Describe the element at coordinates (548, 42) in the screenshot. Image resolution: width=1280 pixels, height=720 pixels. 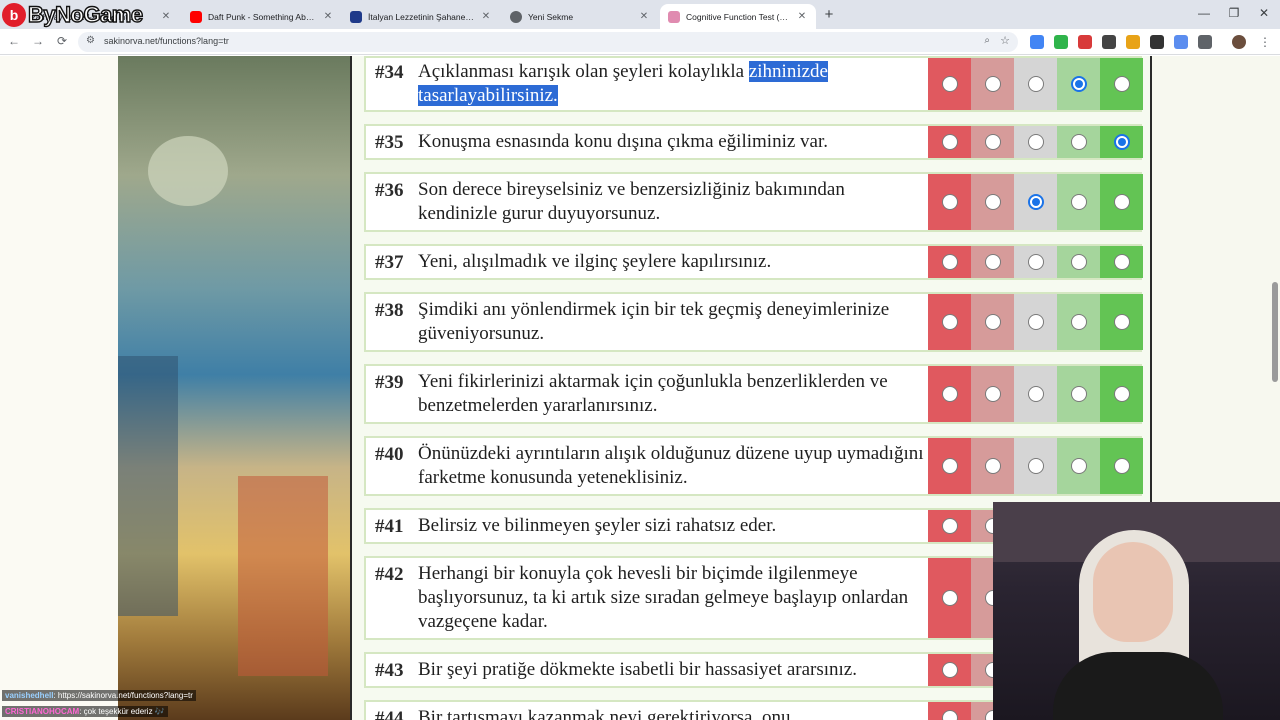
I see `address-bar: ⚙ sakinorva.net/functions?lang=tr ⌕ ☆` at that location.